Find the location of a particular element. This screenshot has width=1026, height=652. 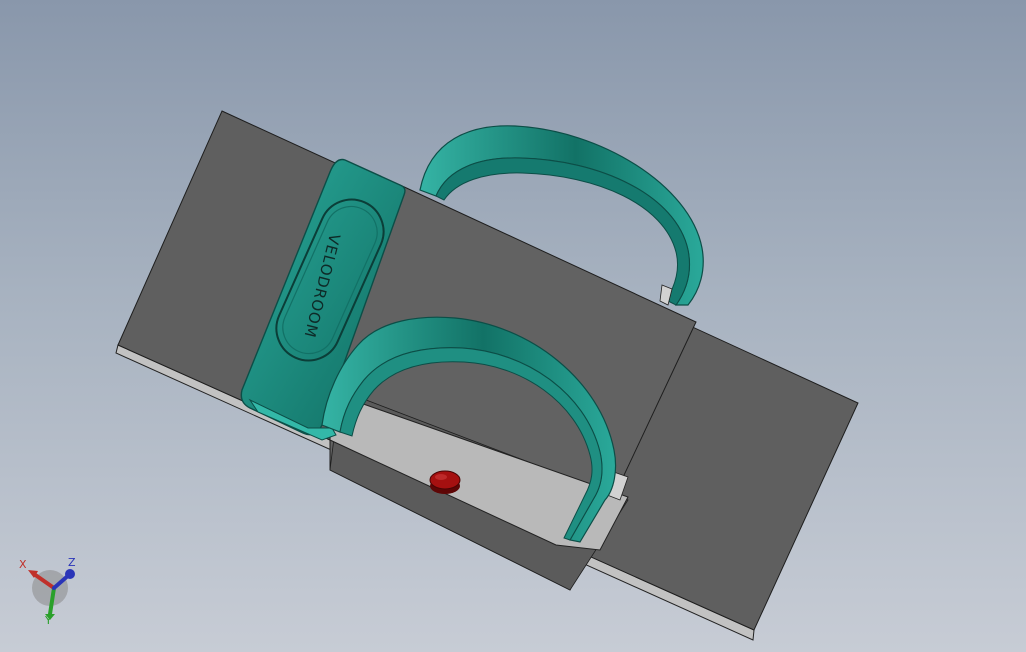

z-axis-label: Z is located at coordinates (72, 562).